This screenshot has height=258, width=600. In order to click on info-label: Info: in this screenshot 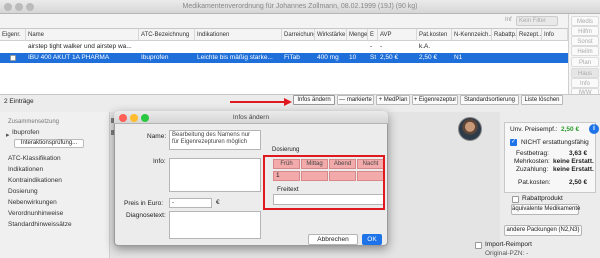, I will do `click(159, 161)`.